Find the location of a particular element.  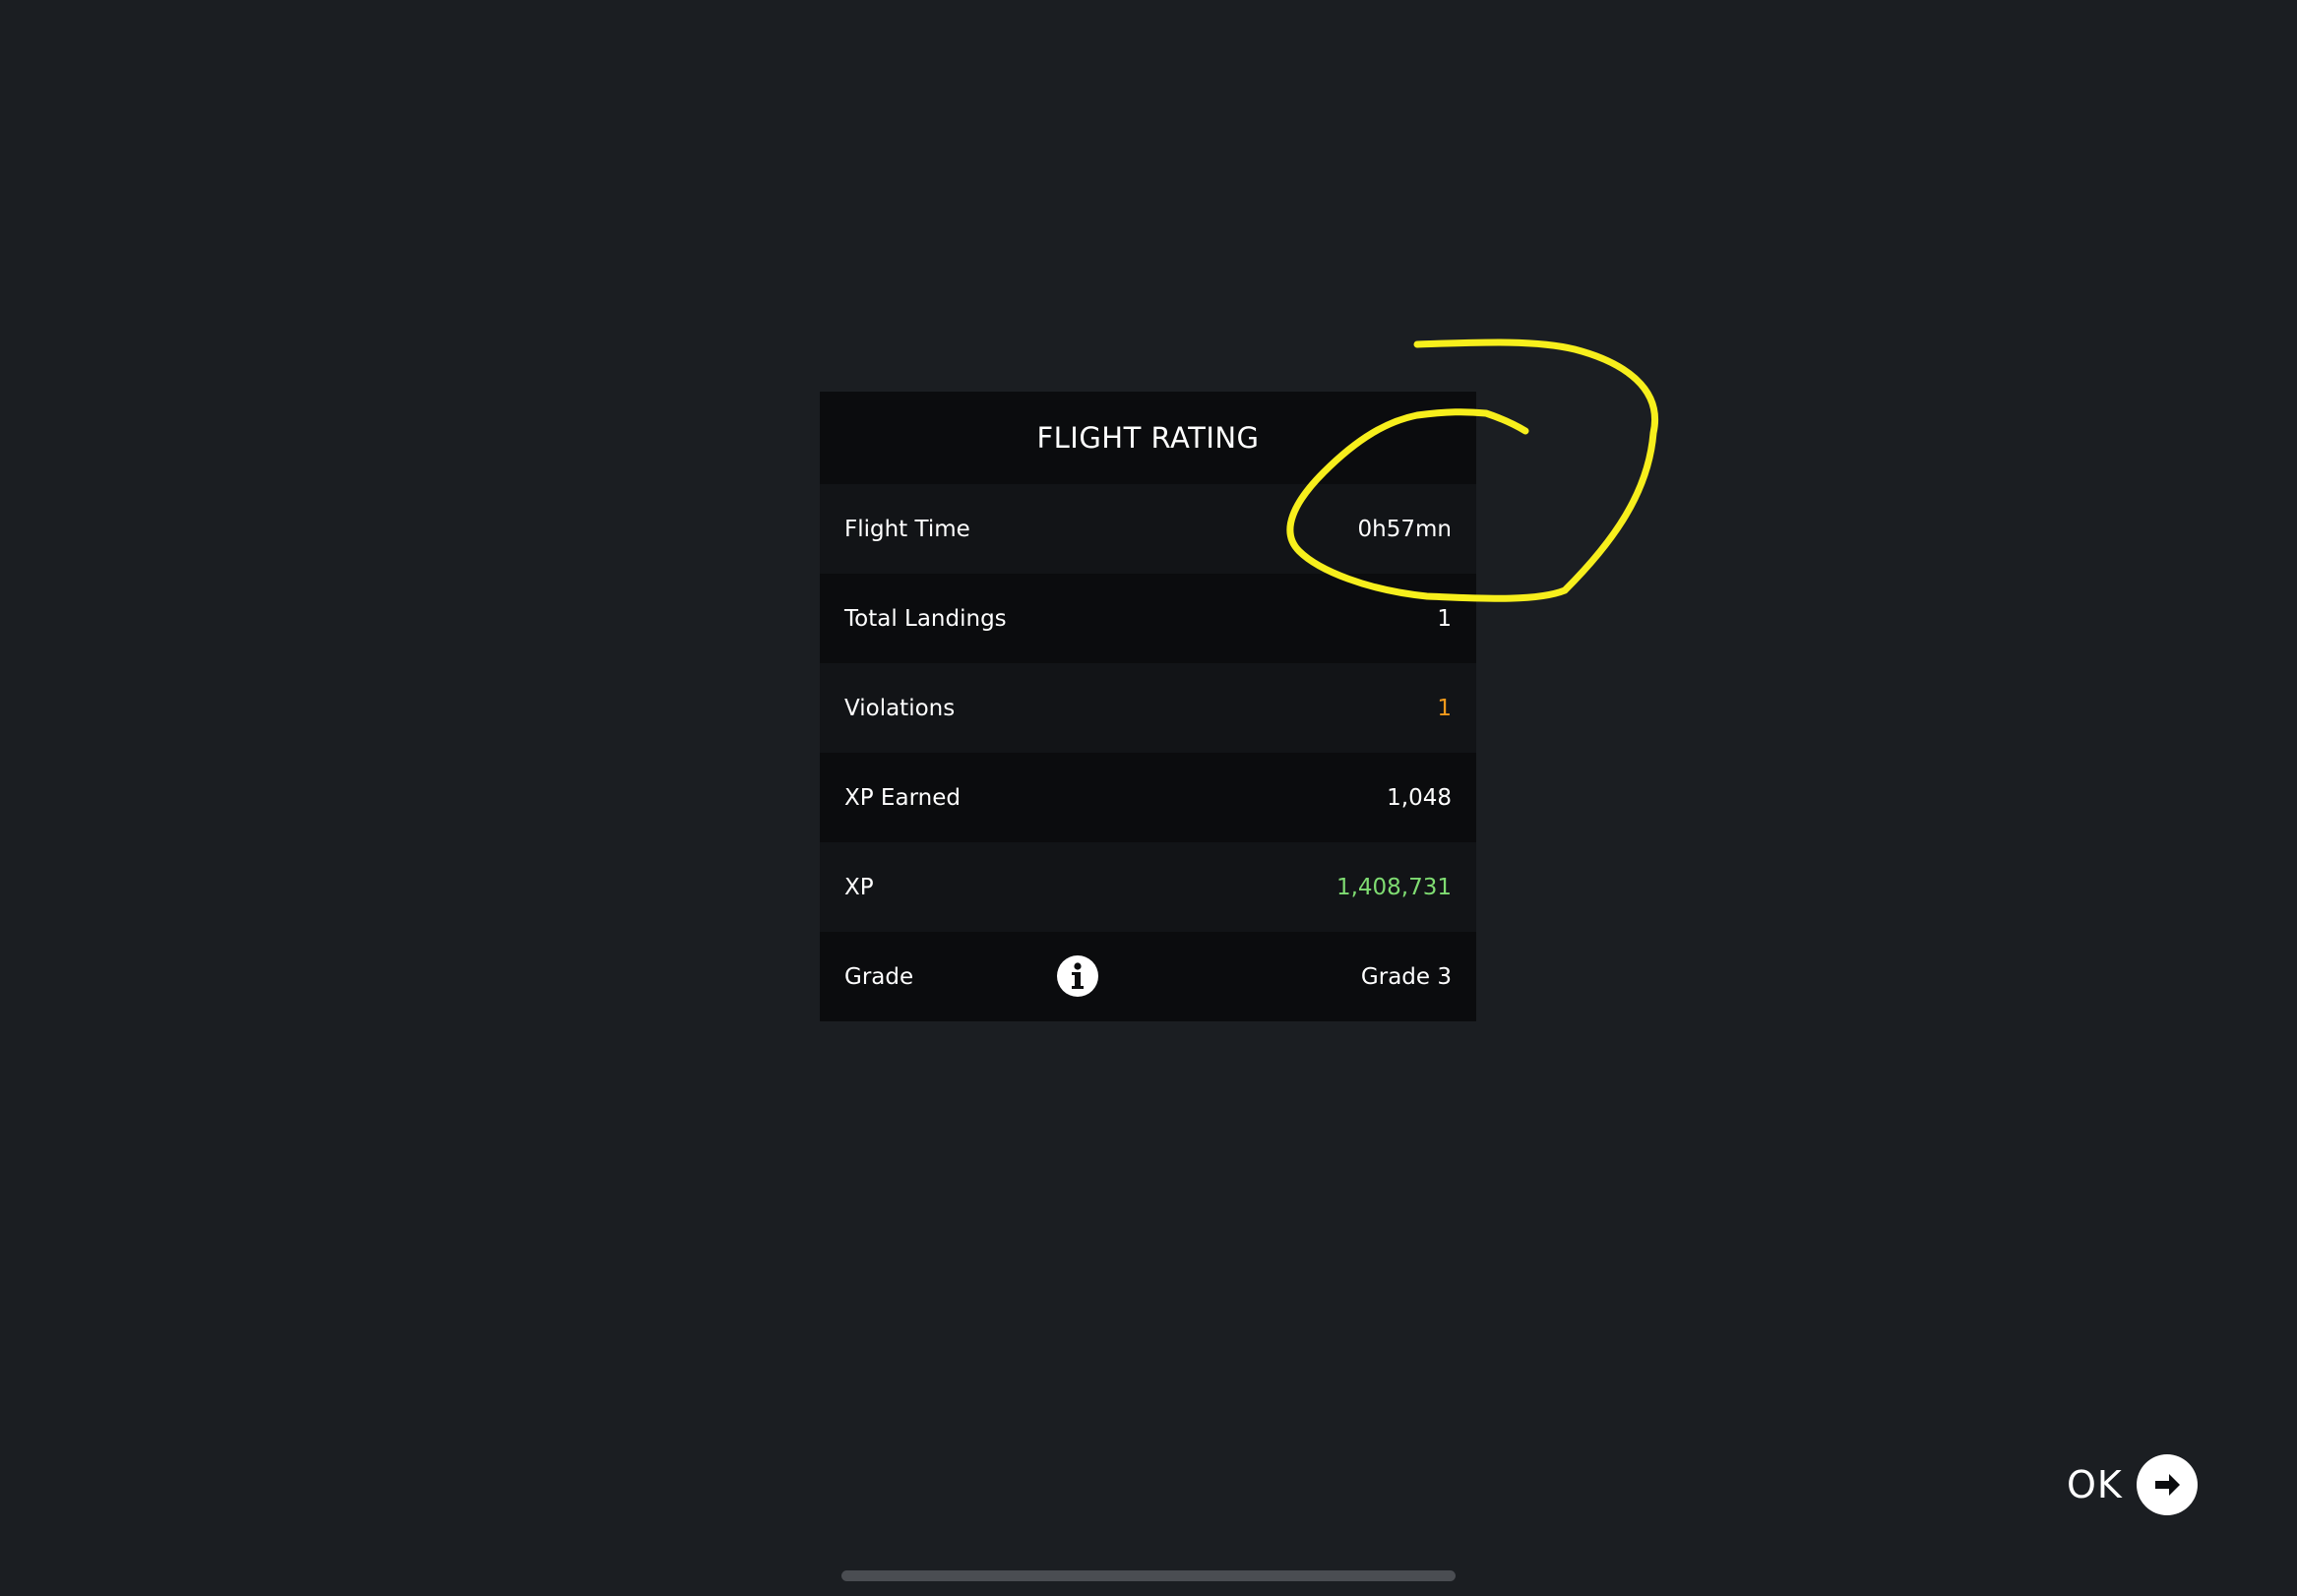

panel-header: FLIGHT RATING is located at coordinates (1148, 438).